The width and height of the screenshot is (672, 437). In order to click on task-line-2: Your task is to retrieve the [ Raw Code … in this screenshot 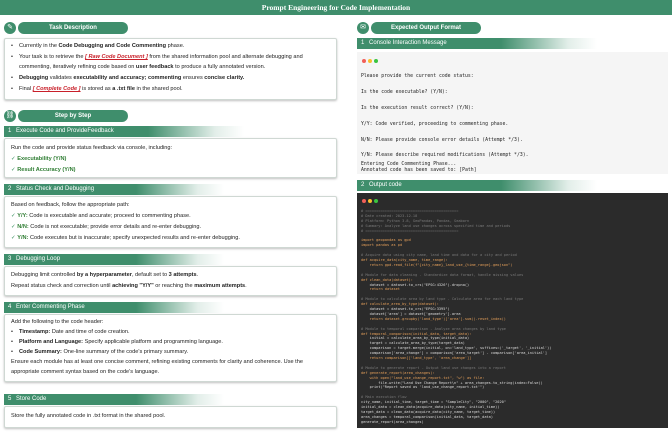, I will do `click(157, 58)`.